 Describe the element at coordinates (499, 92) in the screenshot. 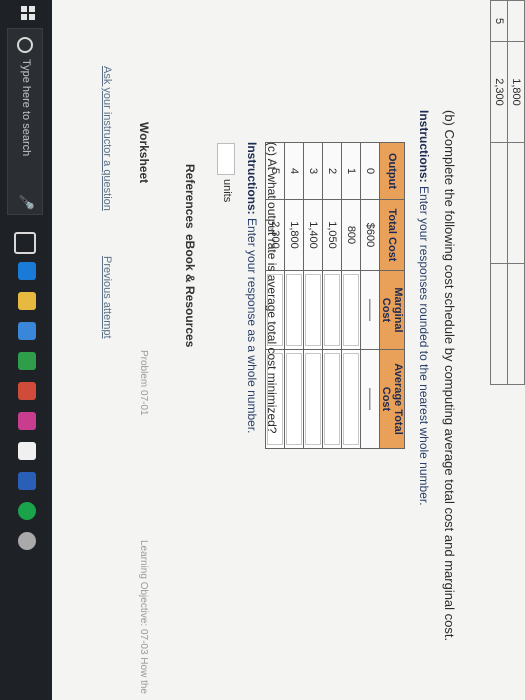

I see `prev-value-cell: 2,300` at that location.